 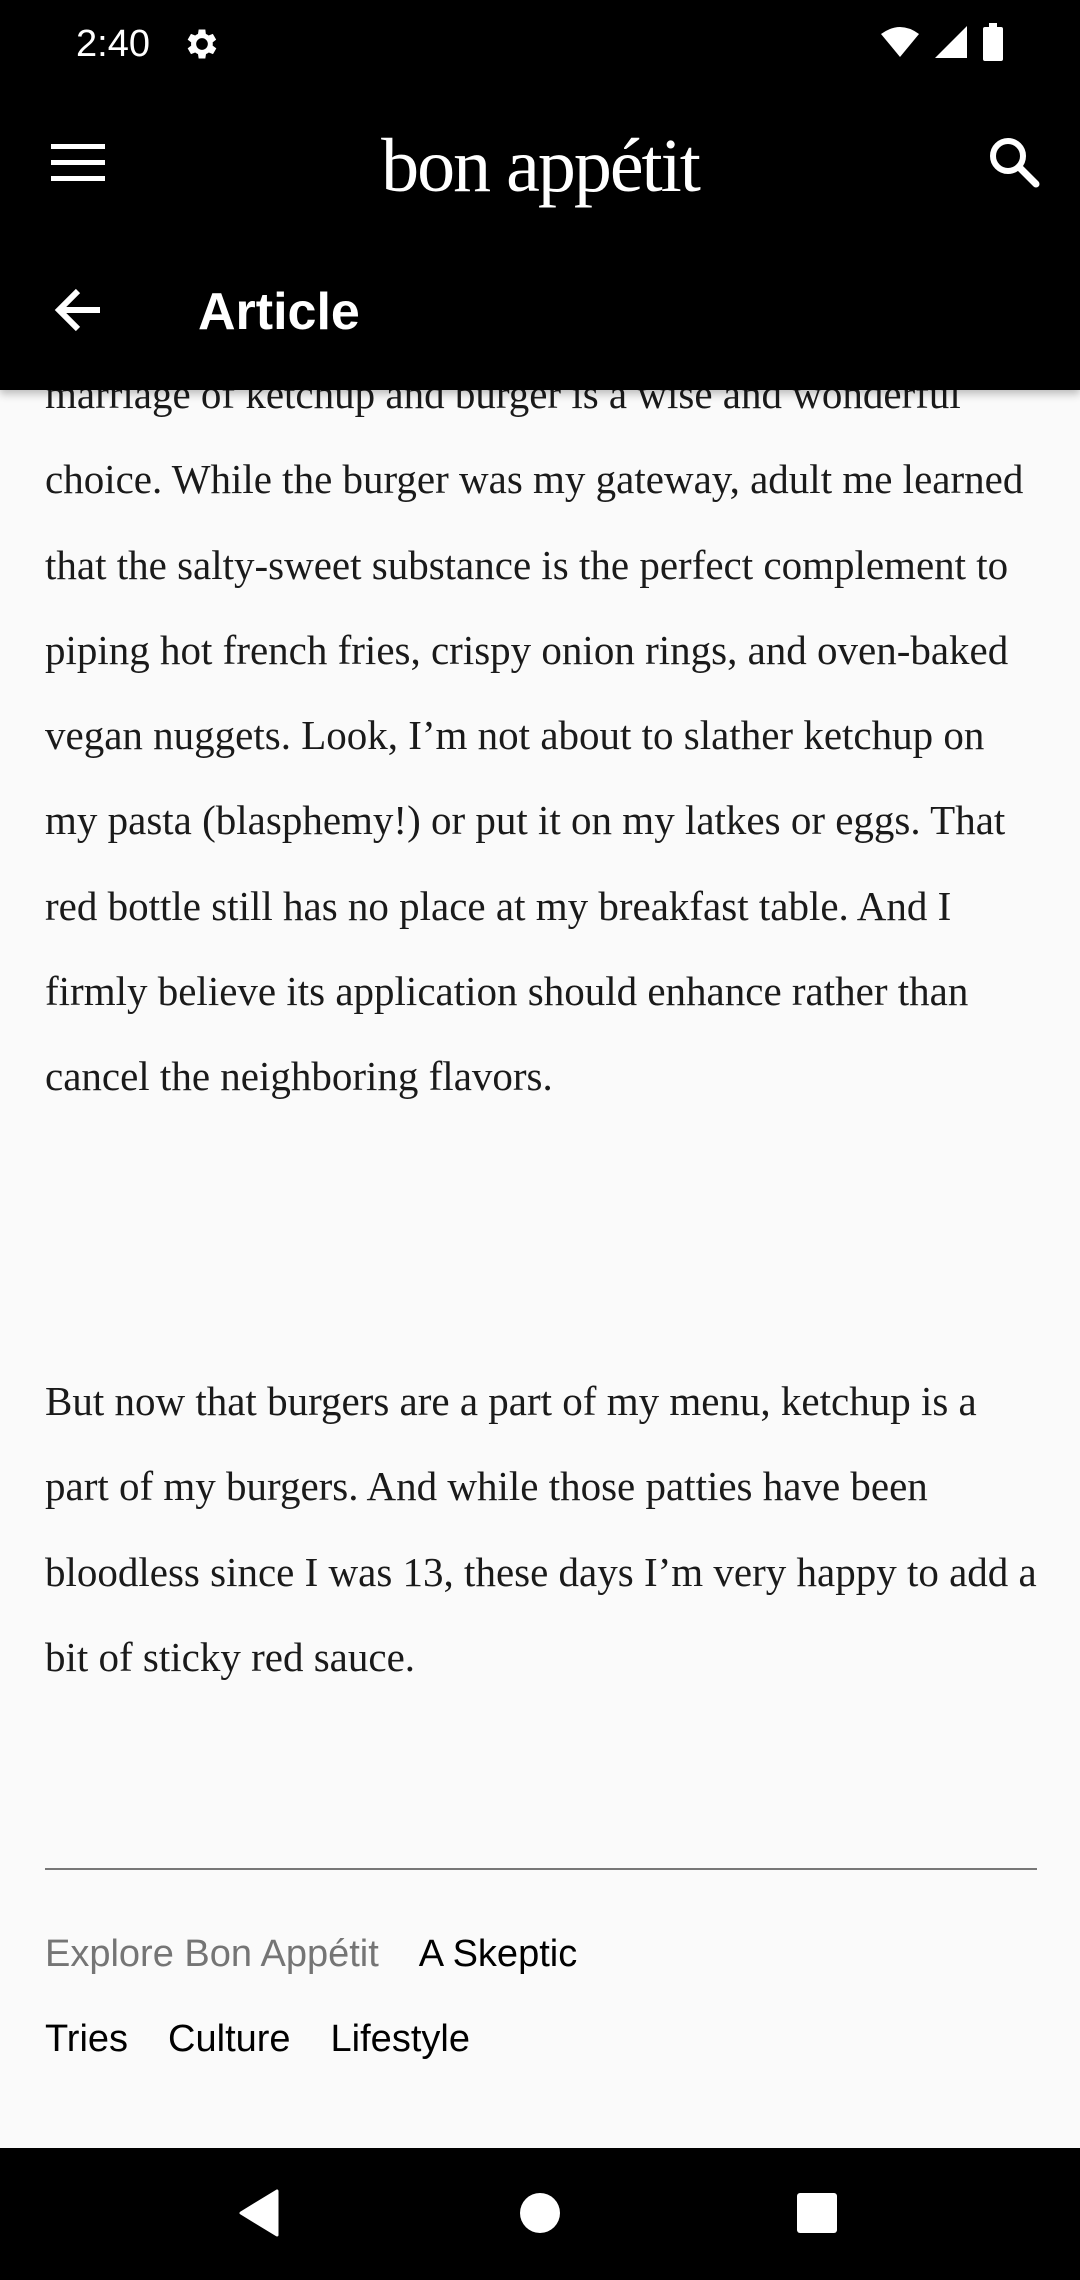 I want to click on nav-back-button, so click(x=259, y=2215).